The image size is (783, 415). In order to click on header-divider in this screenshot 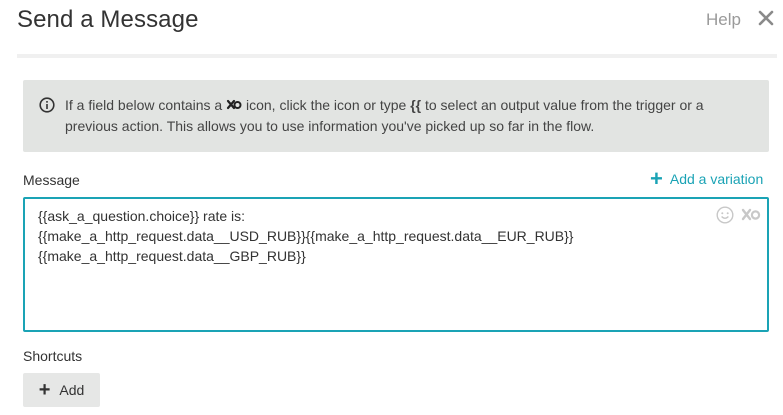, I will do `click(397, 56)`.